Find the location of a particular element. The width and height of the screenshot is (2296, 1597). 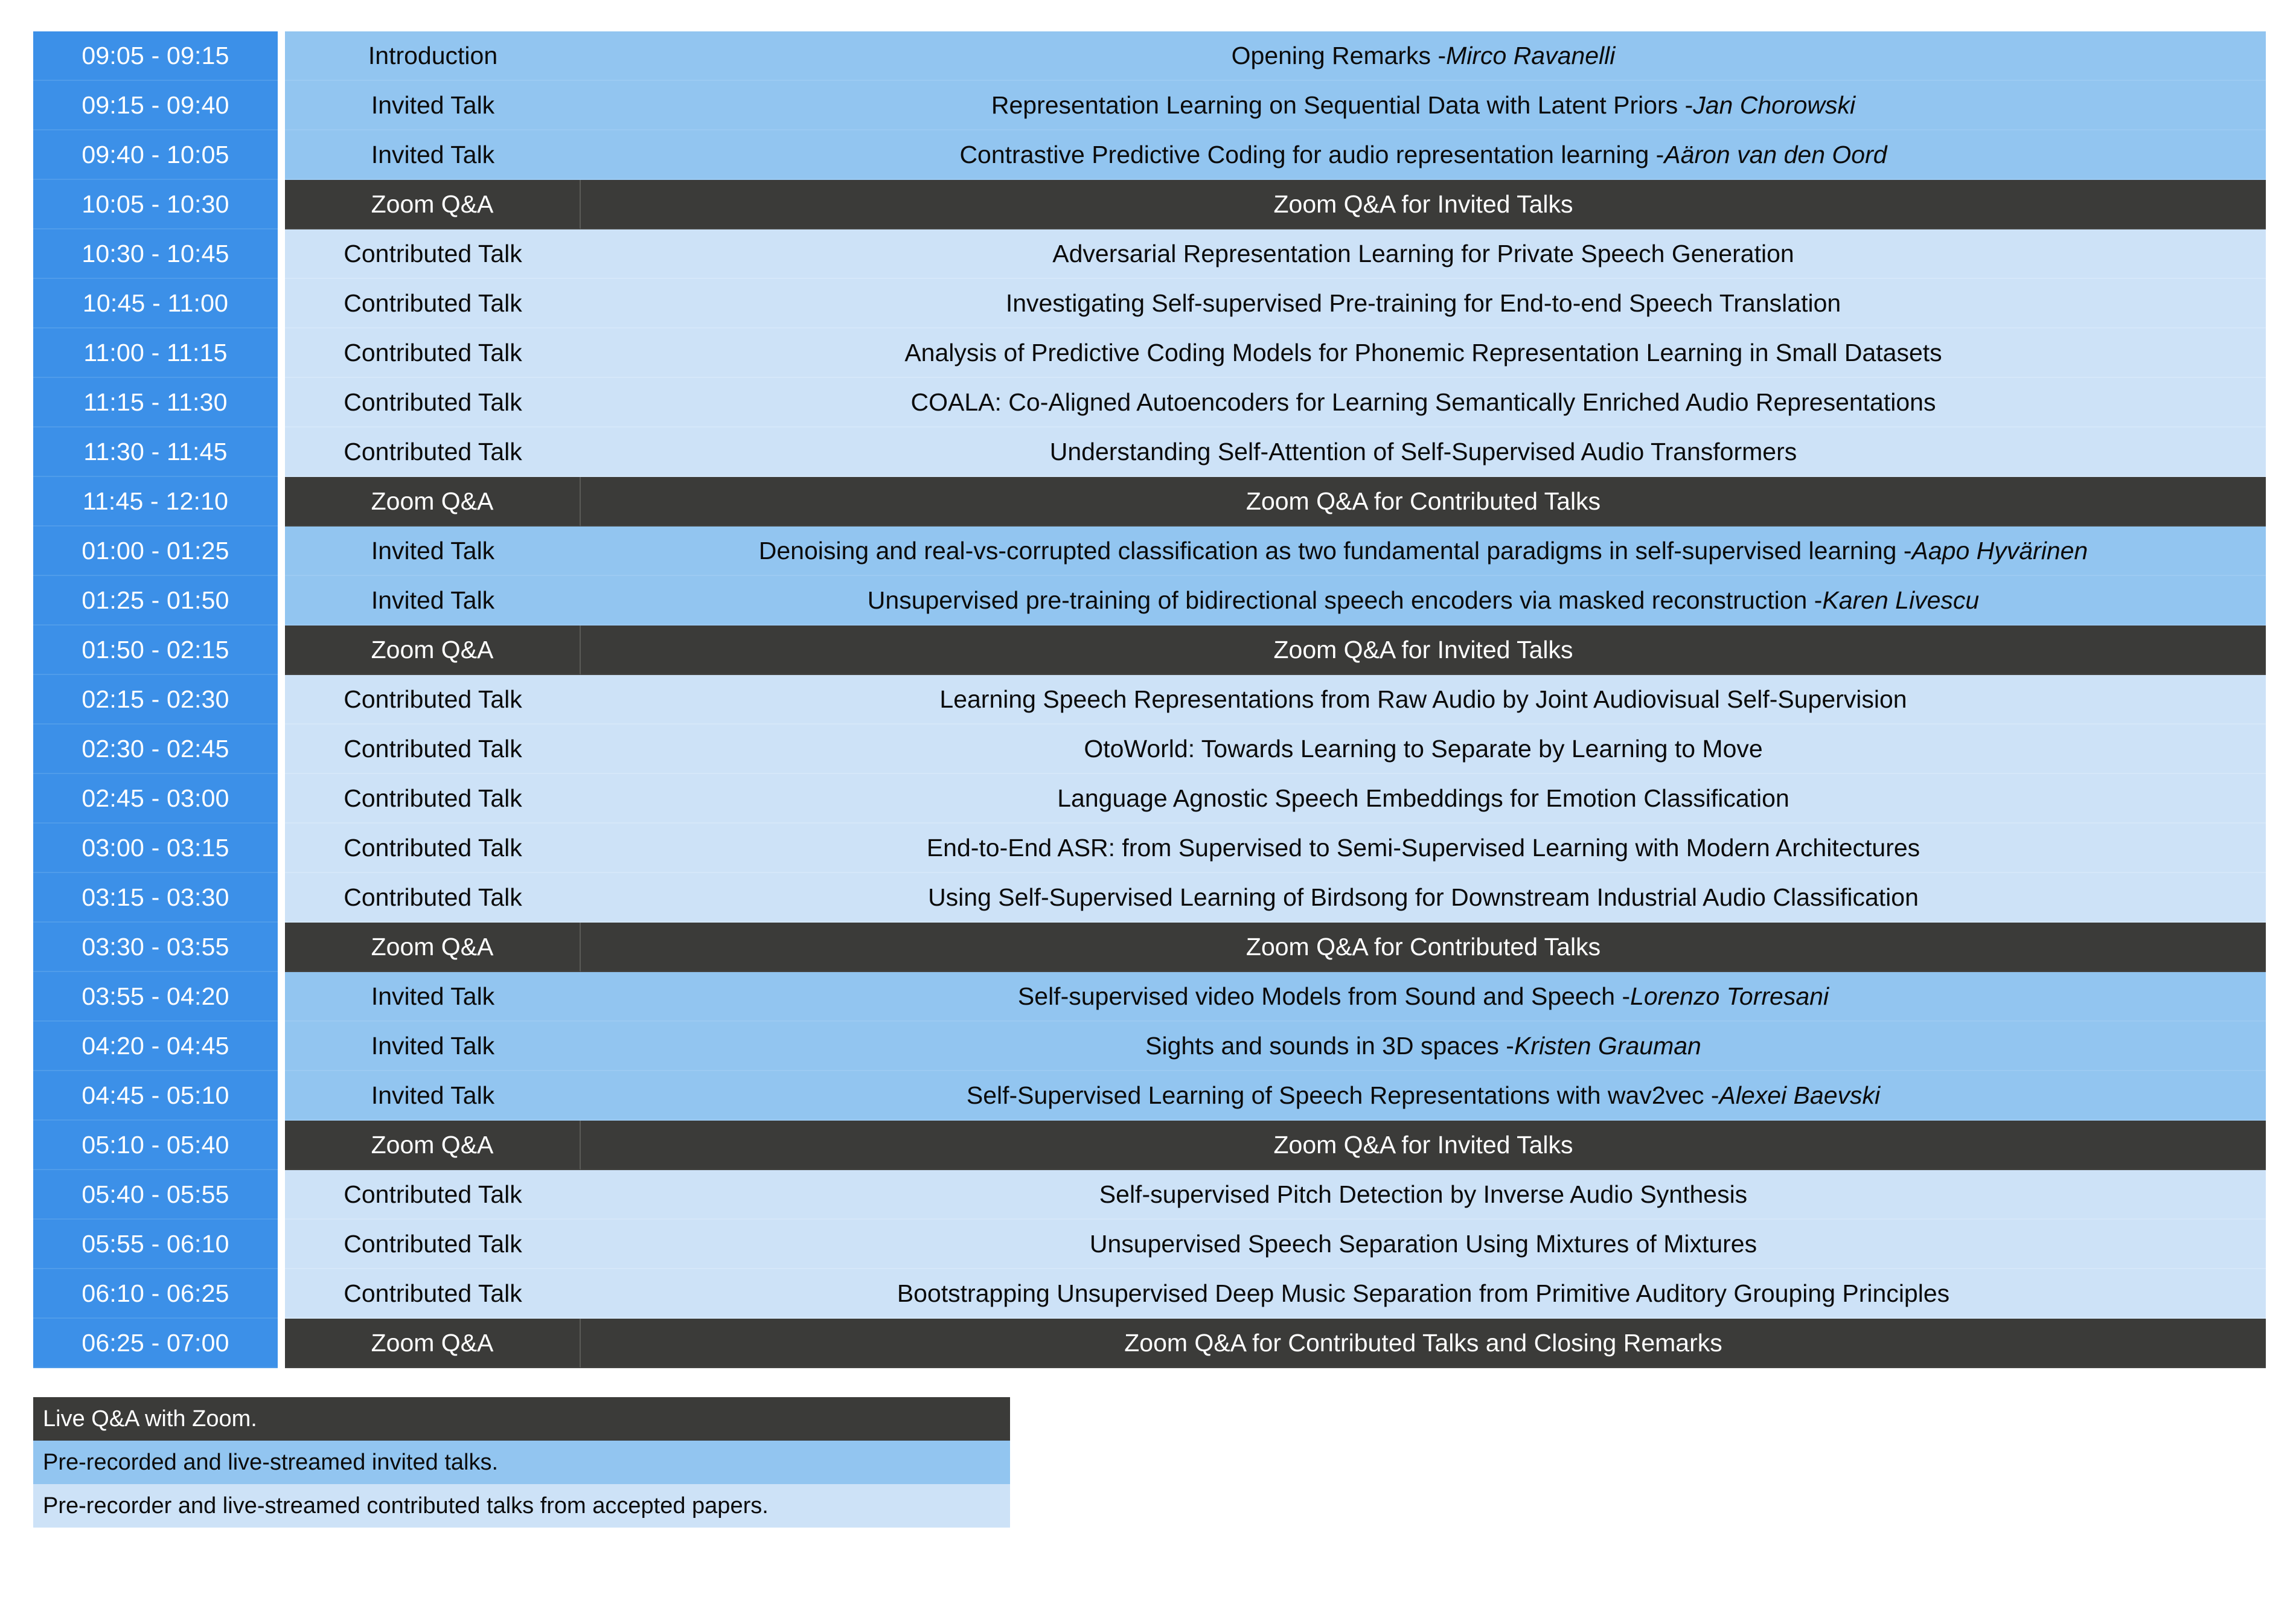

session-time: 11:00 - 11:15 is located at coordinates (155, 353).